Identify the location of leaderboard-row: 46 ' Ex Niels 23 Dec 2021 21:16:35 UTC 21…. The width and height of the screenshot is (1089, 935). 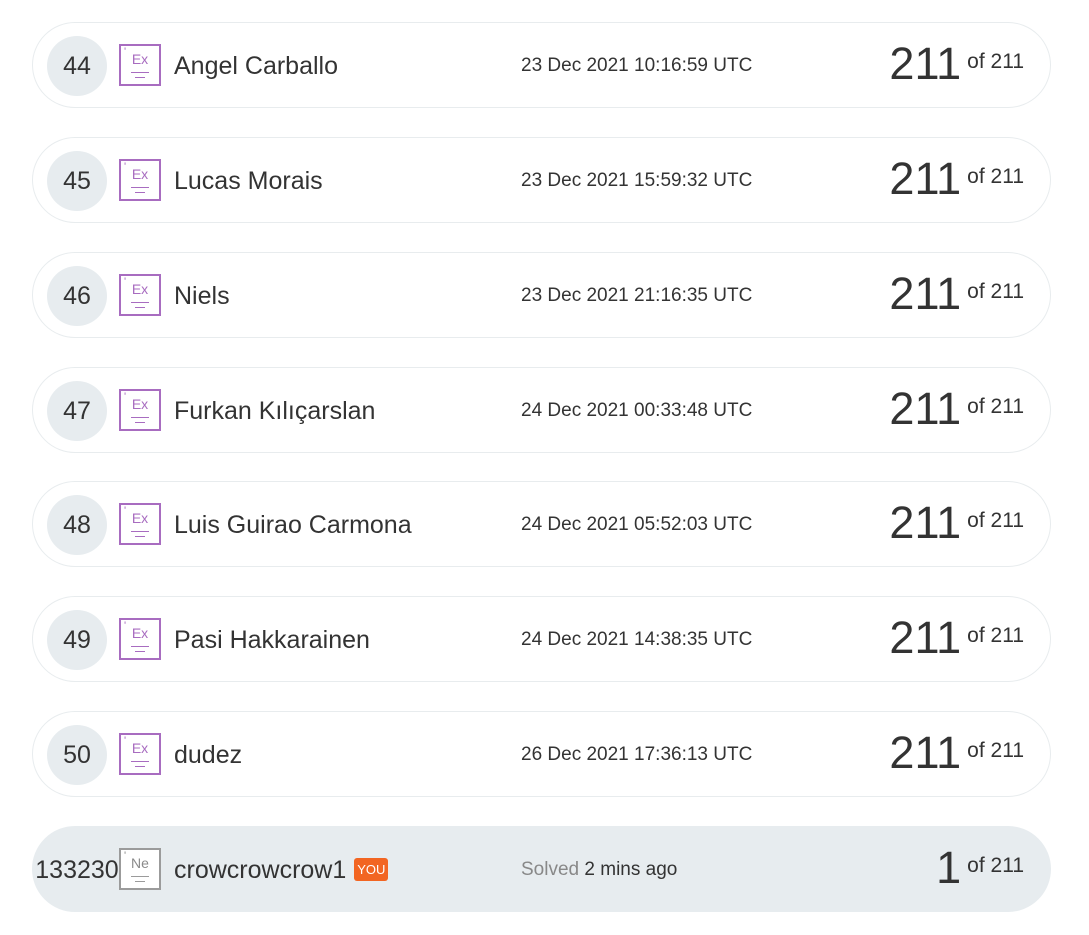
(541, 295).